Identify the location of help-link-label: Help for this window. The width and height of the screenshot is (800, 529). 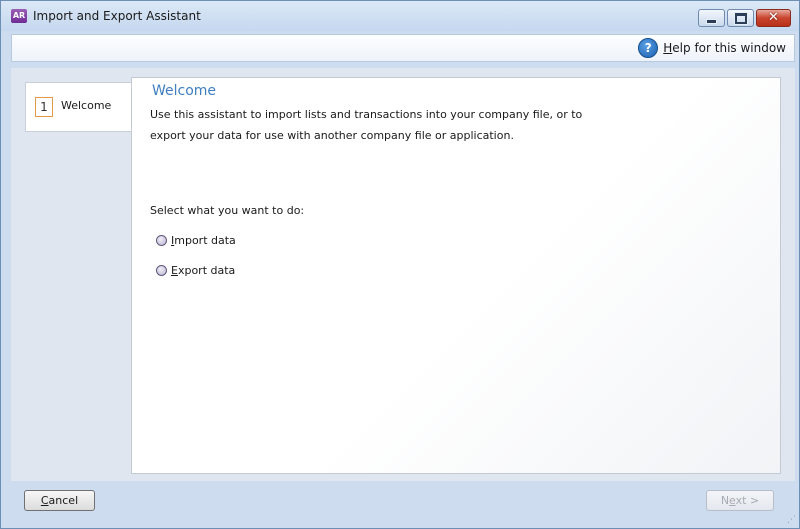
(724, 48).